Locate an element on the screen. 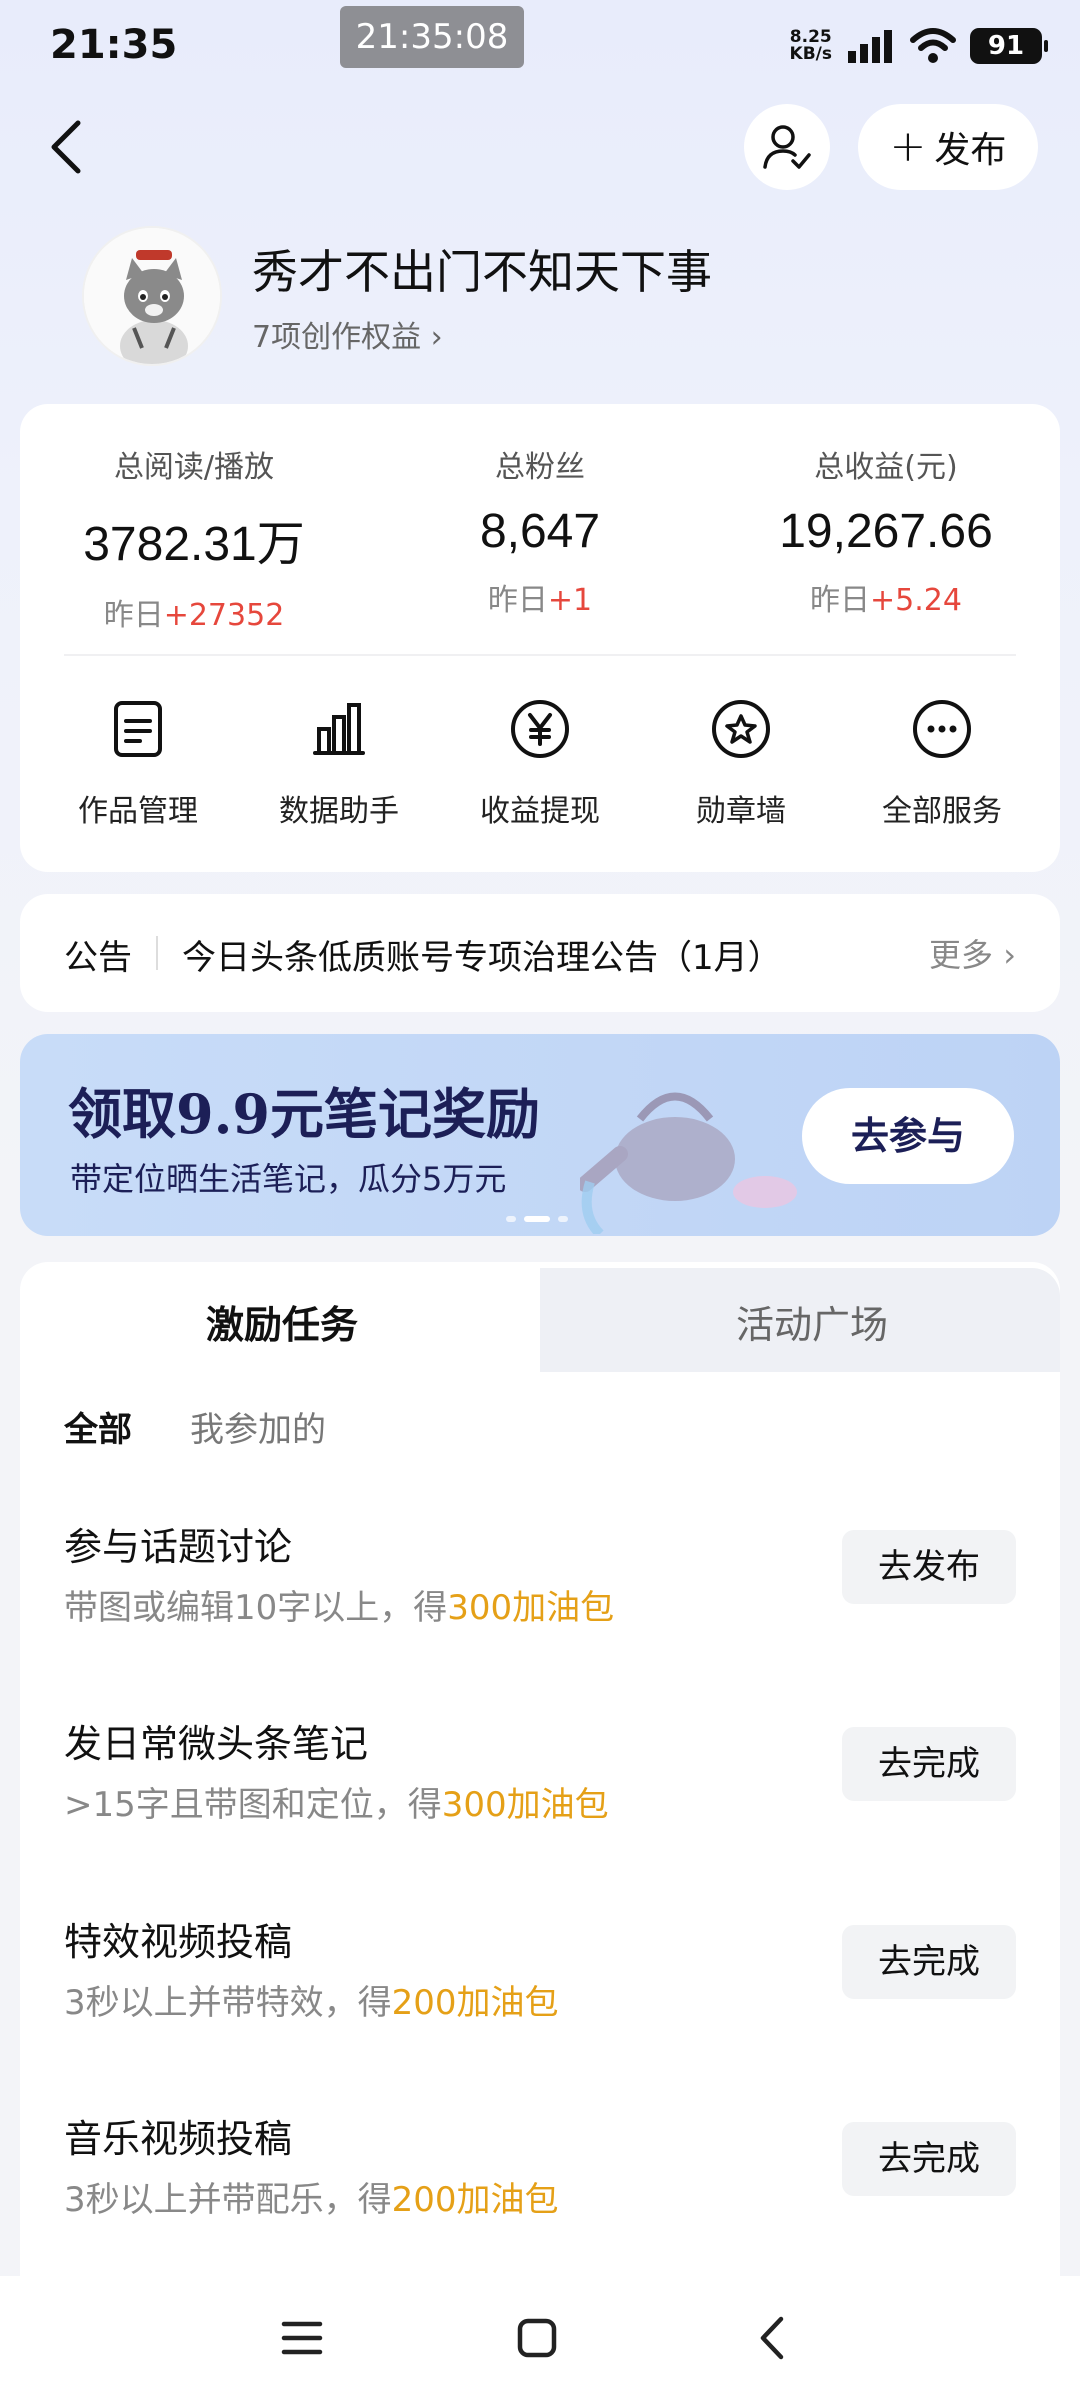 This screenshot has width=1080, height=2400. yuan-icon is located at coordinates (540, 729).